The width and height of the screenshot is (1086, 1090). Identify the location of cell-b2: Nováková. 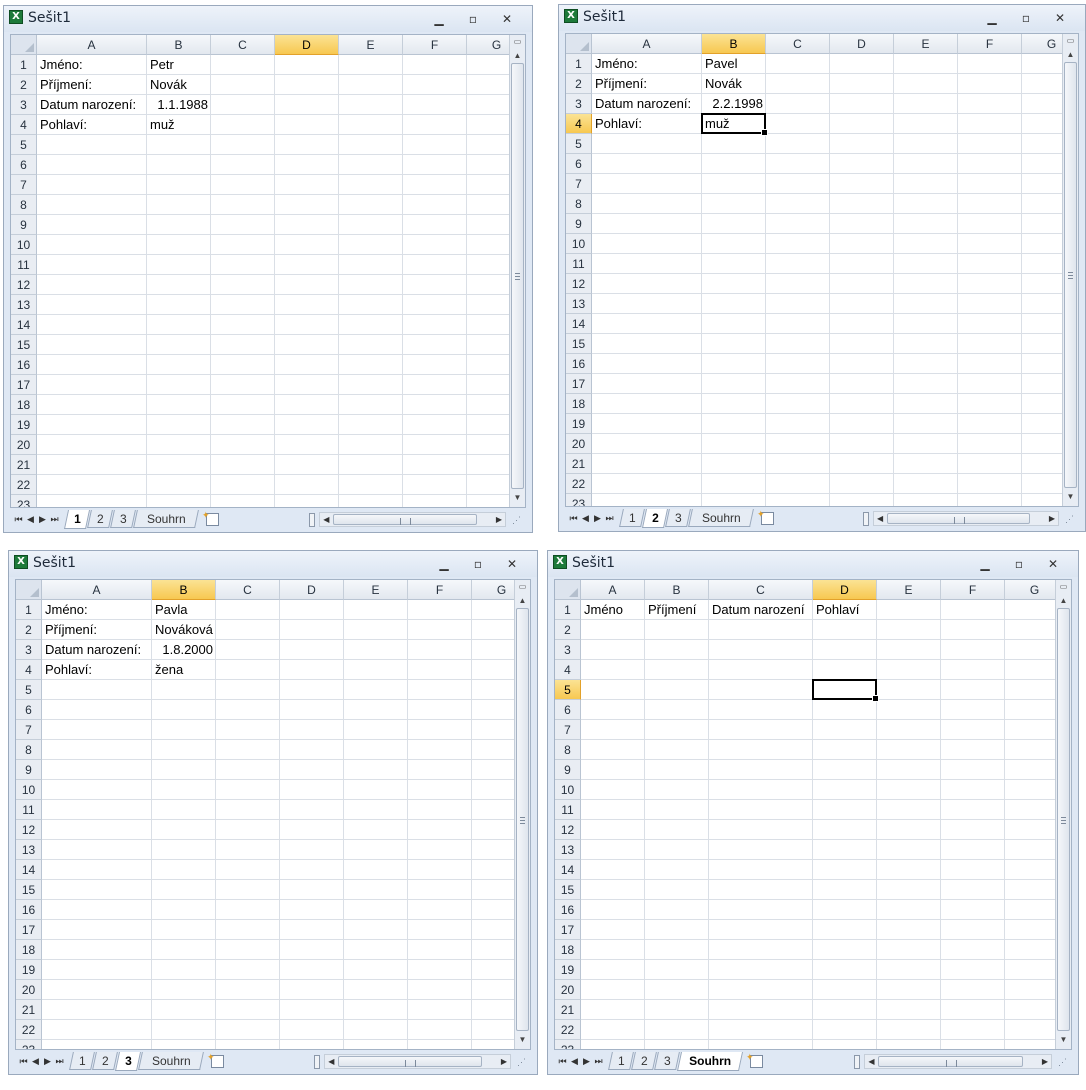
(182, 630).